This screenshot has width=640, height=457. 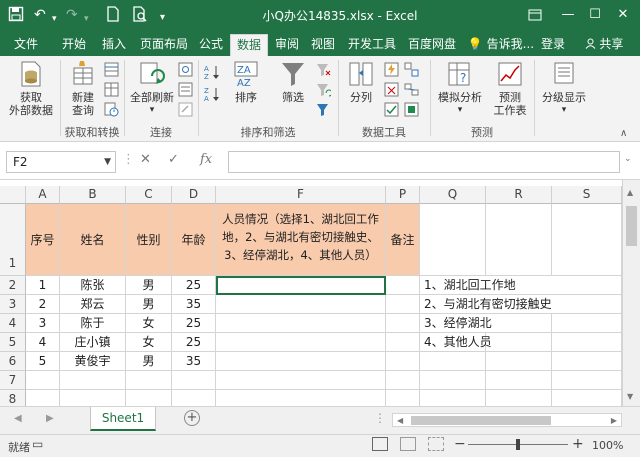 I want to click on column-header-a: A, so click(x=43, y=195).